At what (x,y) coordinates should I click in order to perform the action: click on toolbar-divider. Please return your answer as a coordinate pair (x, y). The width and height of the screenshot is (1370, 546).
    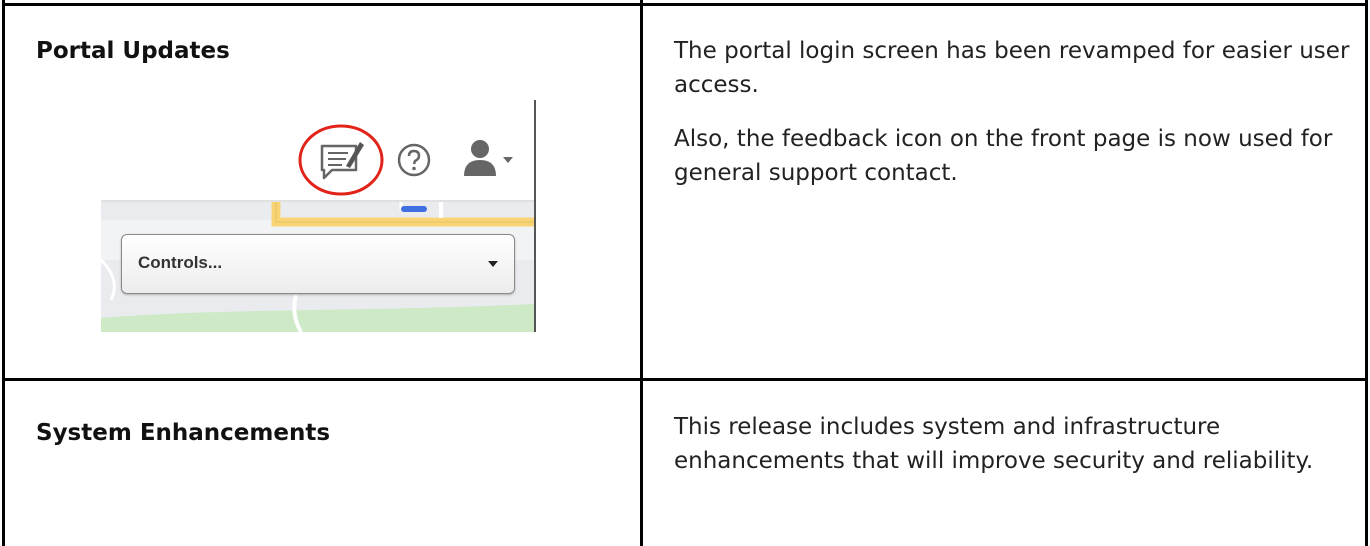
    Looking at the image, I should click on (318, 201).